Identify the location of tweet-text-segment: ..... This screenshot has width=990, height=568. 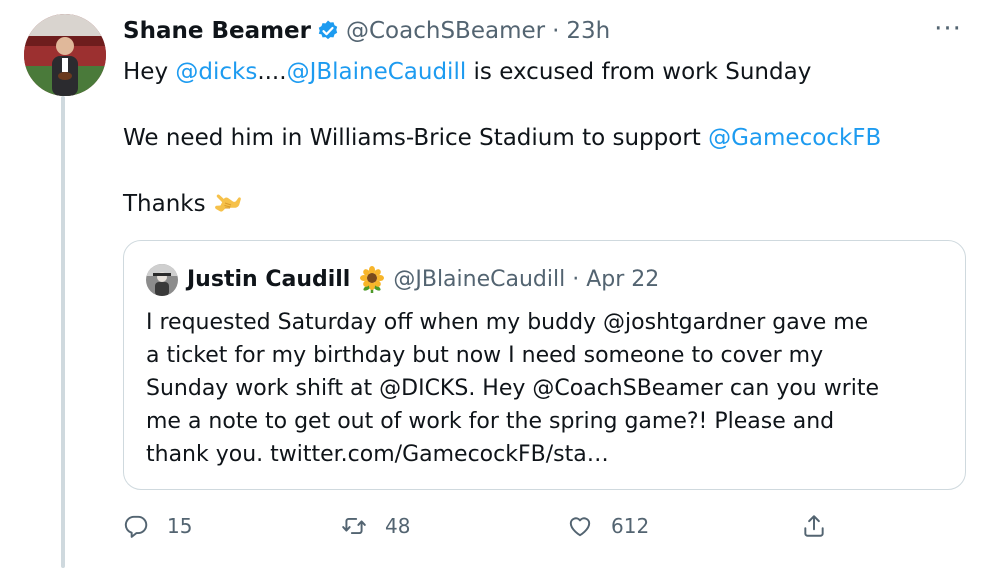
(272, 72).